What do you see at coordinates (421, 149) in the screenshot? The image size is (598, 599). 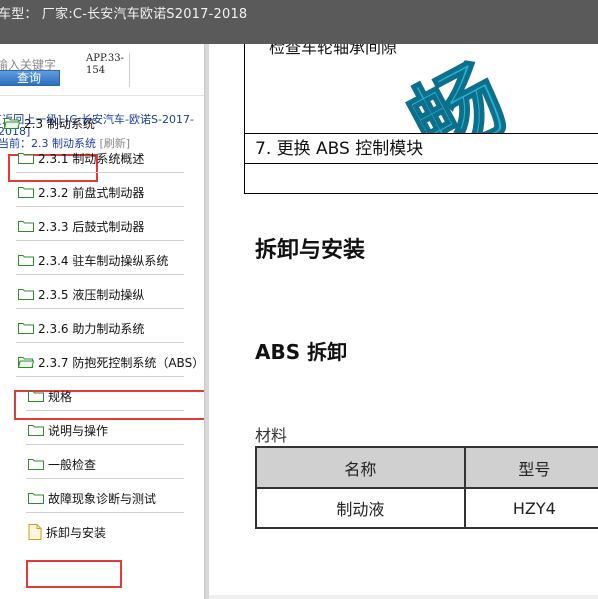 I see `step-7: 7. 更换 ABS 控制模块` at bounding box center [421, 149].